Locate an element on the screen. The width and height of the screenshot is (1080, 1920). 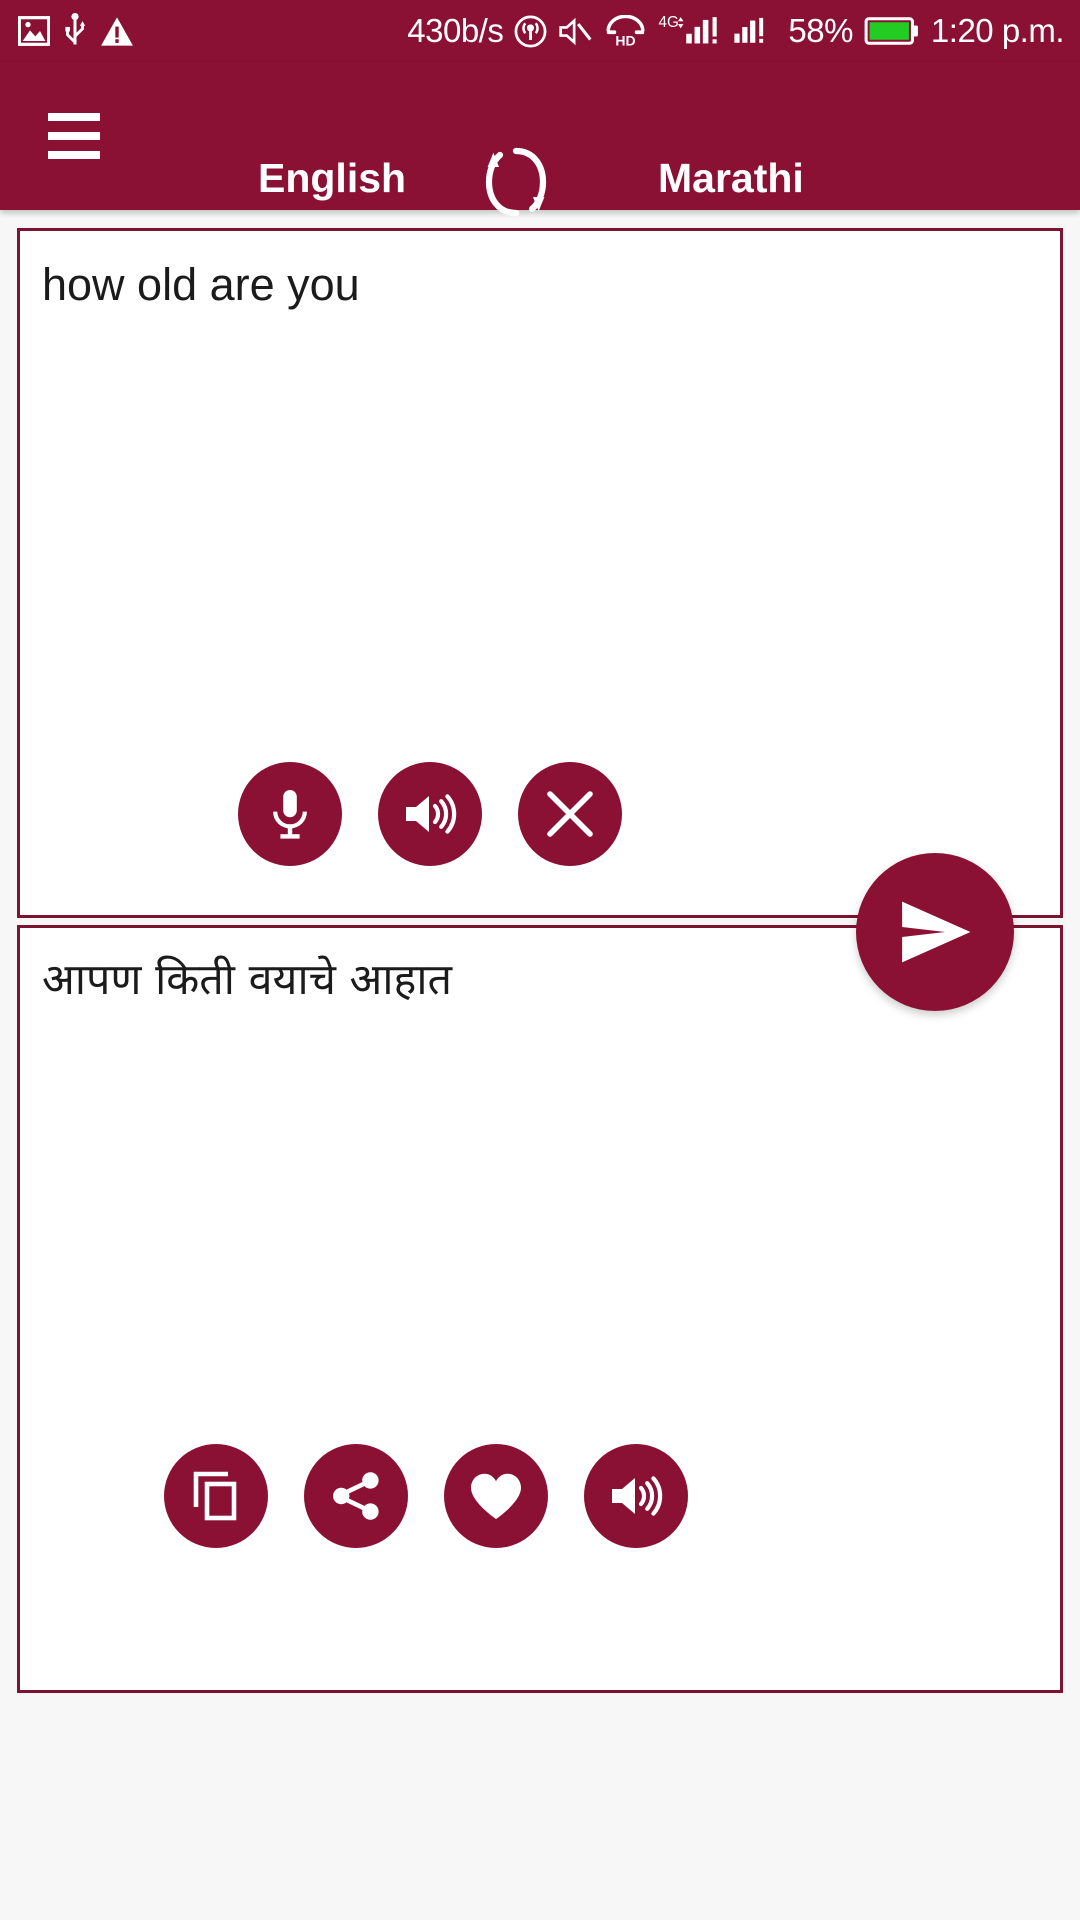
source-card-actions is located at coordinates (430, 814).